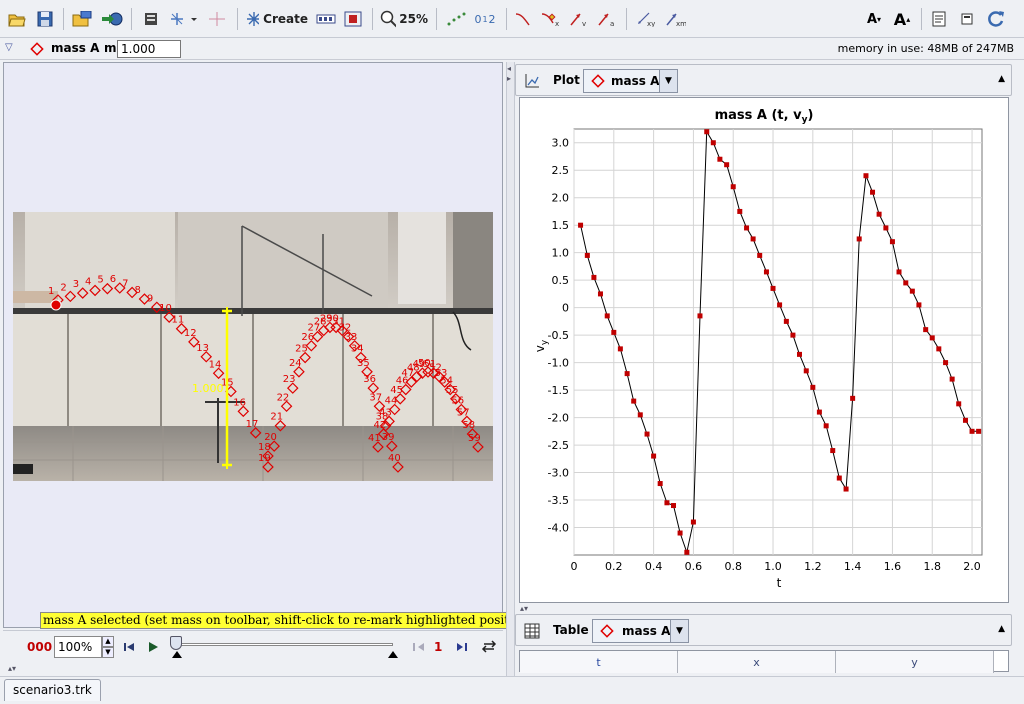 This screenshot has height=704, width=1024. What do you see at coordinates (550, 19) in the screenshot?
I see `position-icon: x` at bounding box center [550, 19].